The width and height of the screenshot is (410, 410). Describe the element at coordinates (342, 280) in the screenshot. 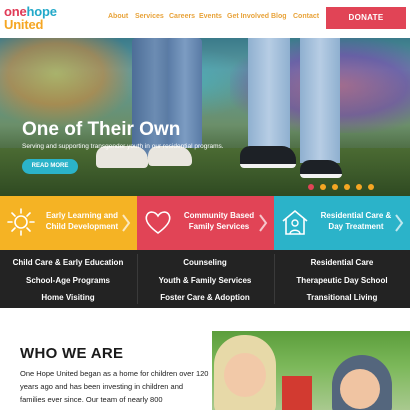

I see `program-link: Therapeutic Day School` at that location.